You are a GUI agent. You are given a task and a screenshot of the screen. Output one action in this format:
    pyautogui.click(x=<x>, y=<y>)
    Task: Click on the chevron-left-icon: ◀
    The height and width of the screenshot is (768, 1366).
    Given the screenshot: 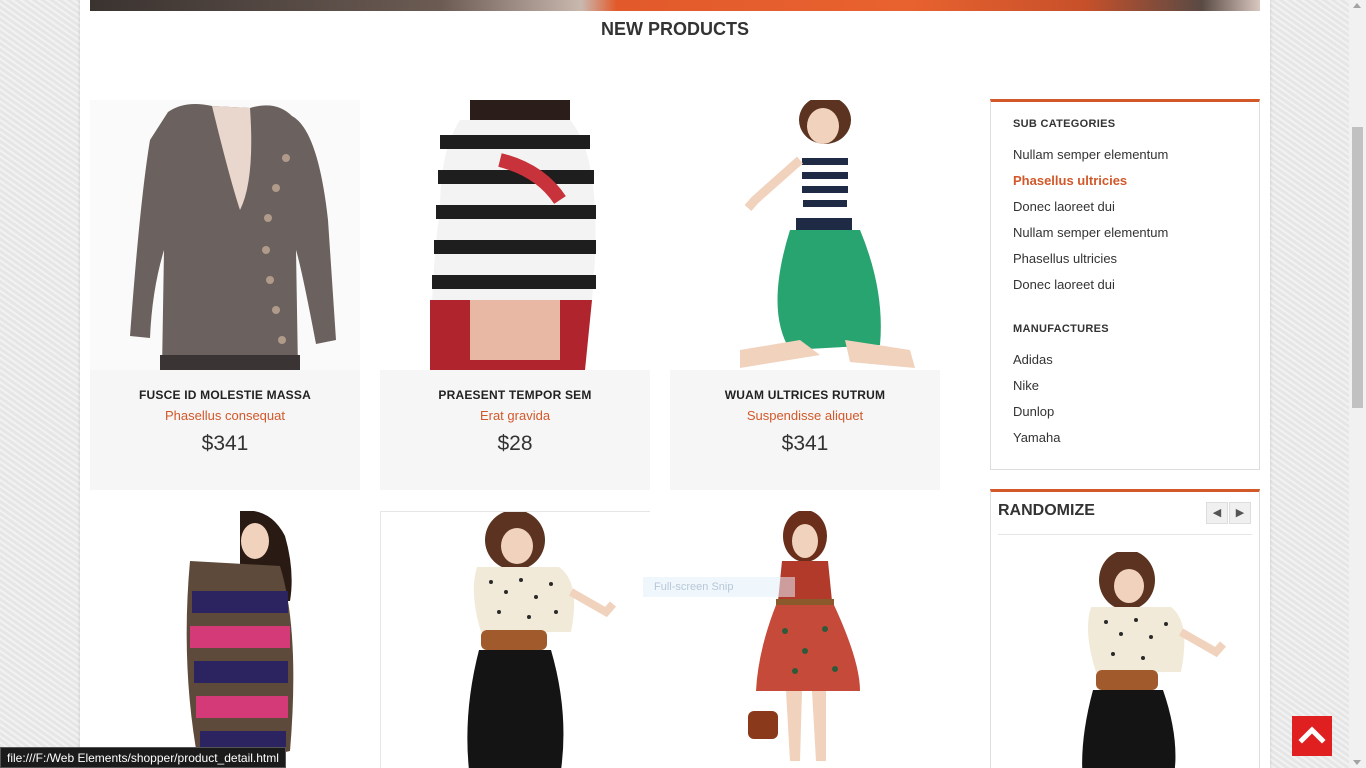 What is the action you would take?
    pyautogui.click(x=1217, y=512)
    